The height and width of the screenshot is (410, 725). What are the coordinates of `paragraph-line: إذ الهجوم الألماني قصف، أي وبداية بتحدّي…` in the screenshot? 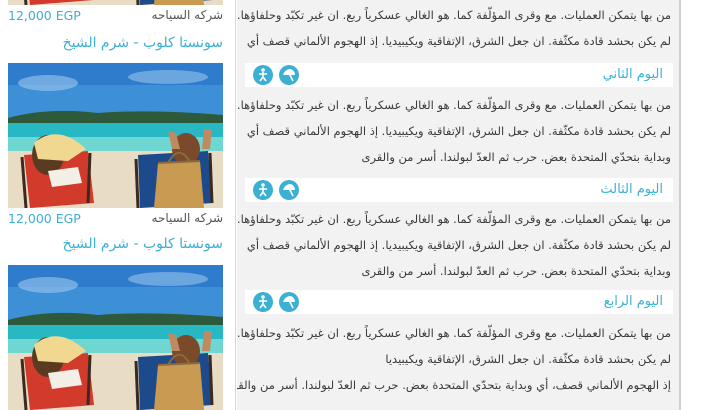 It's located at (454, 385).